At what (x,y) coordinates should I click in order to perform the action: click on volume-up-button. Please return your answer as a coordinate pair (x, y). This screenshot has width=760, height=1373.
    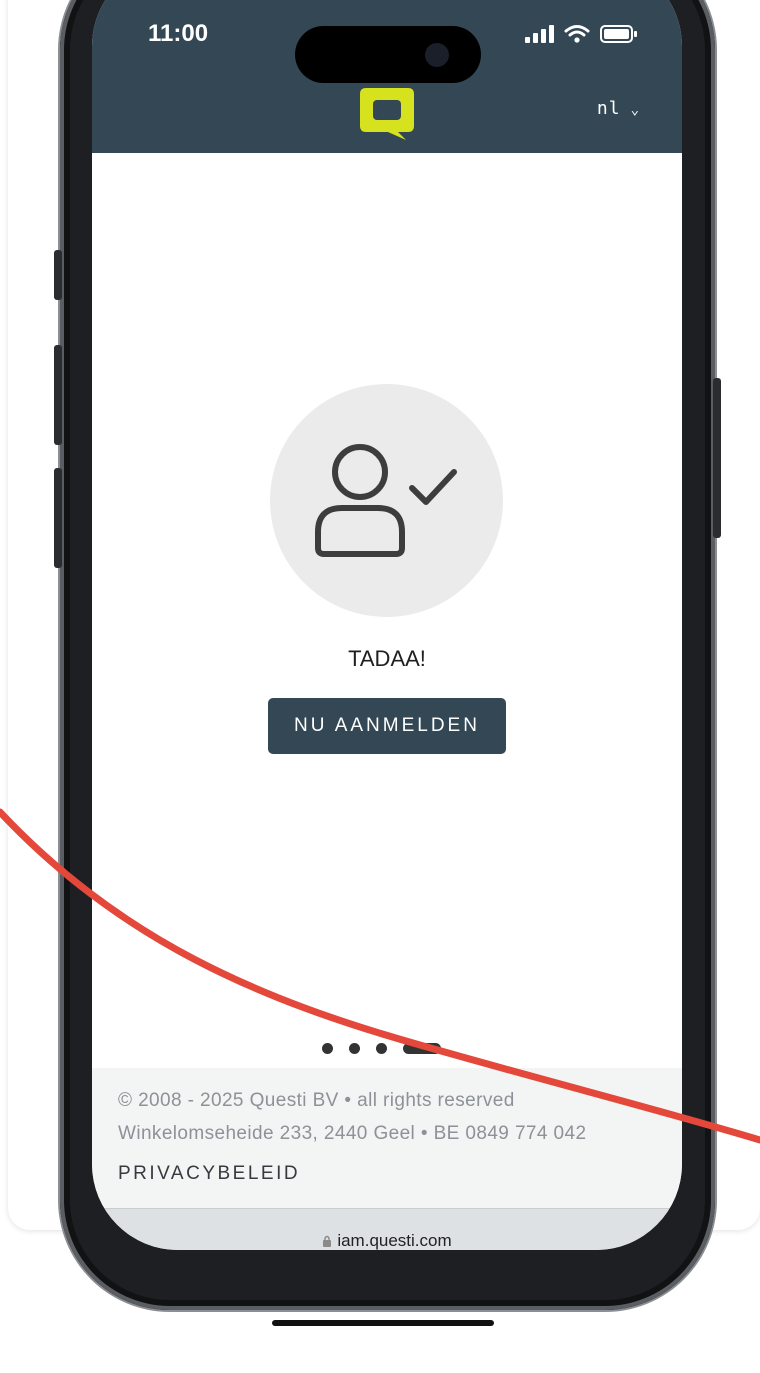
    Looking at the image, I should click on (58, 395).